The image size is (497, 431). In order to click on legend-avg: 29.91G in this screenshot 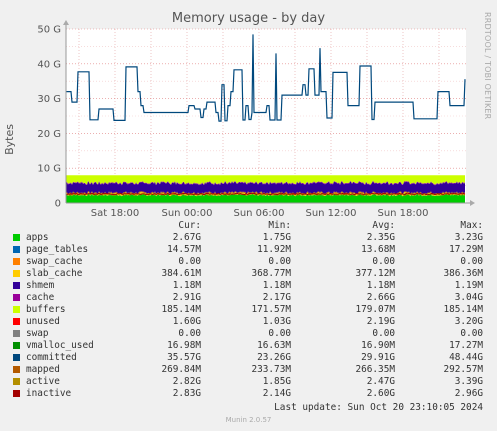, I will do `click(378, 357)`.